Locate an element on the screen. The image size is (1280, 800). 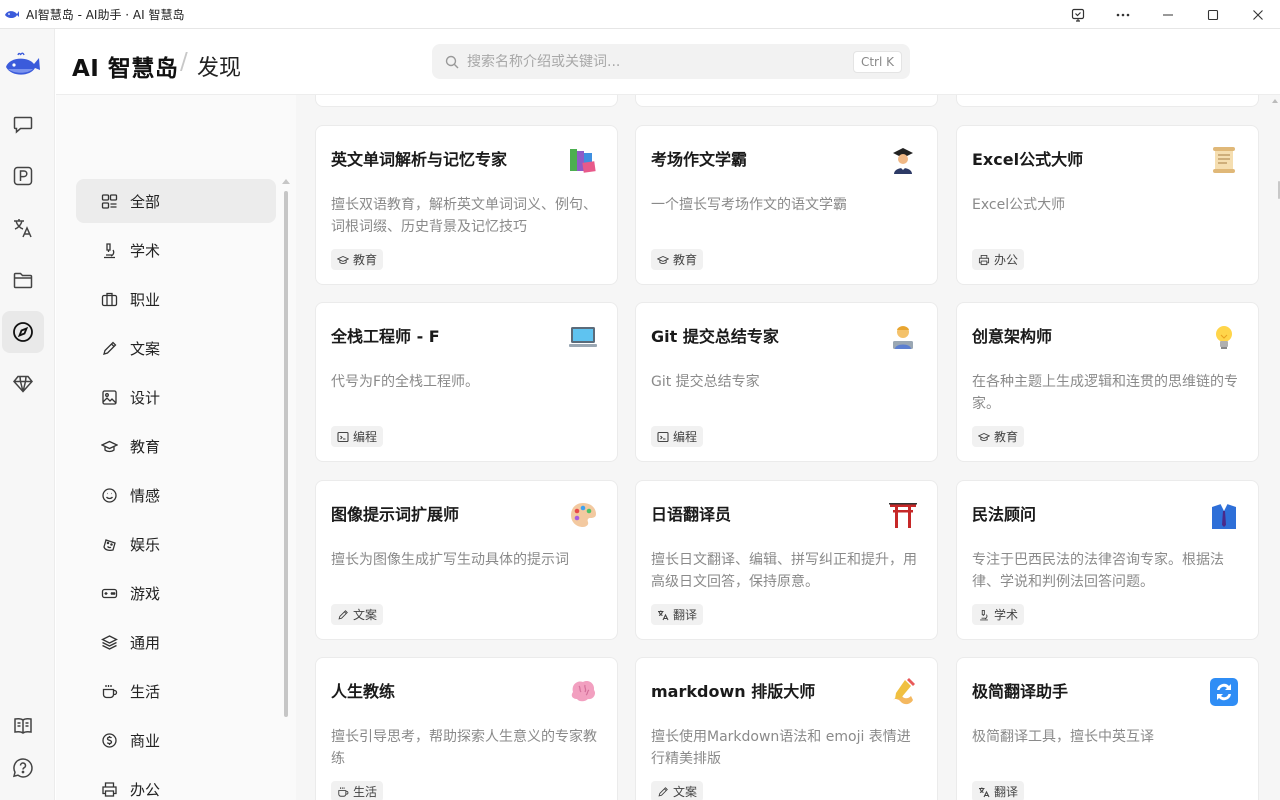
assistant-card: 考场作文学霸 一个擅长写考场作文的语文学霸 教育 is located at coordinates (786, 205).